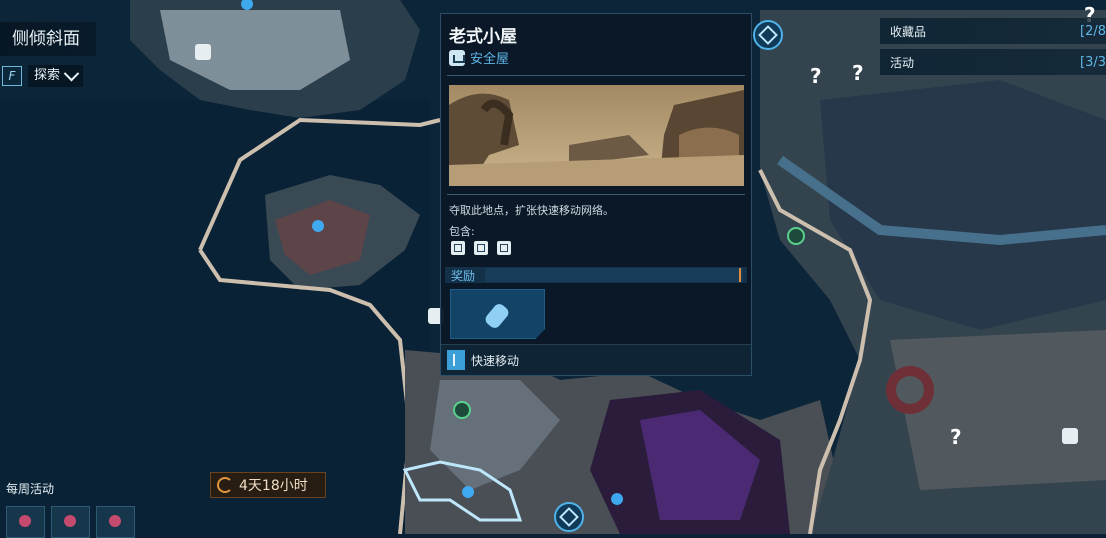  I want to click on reward-item, so click(497, 314).